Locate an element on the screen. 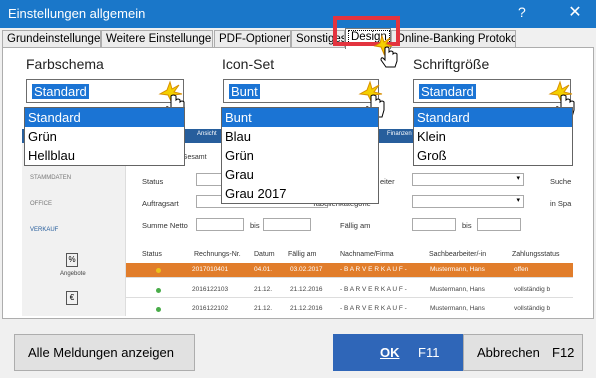  preview-faellig-bis is located at coordinates (499, 224).